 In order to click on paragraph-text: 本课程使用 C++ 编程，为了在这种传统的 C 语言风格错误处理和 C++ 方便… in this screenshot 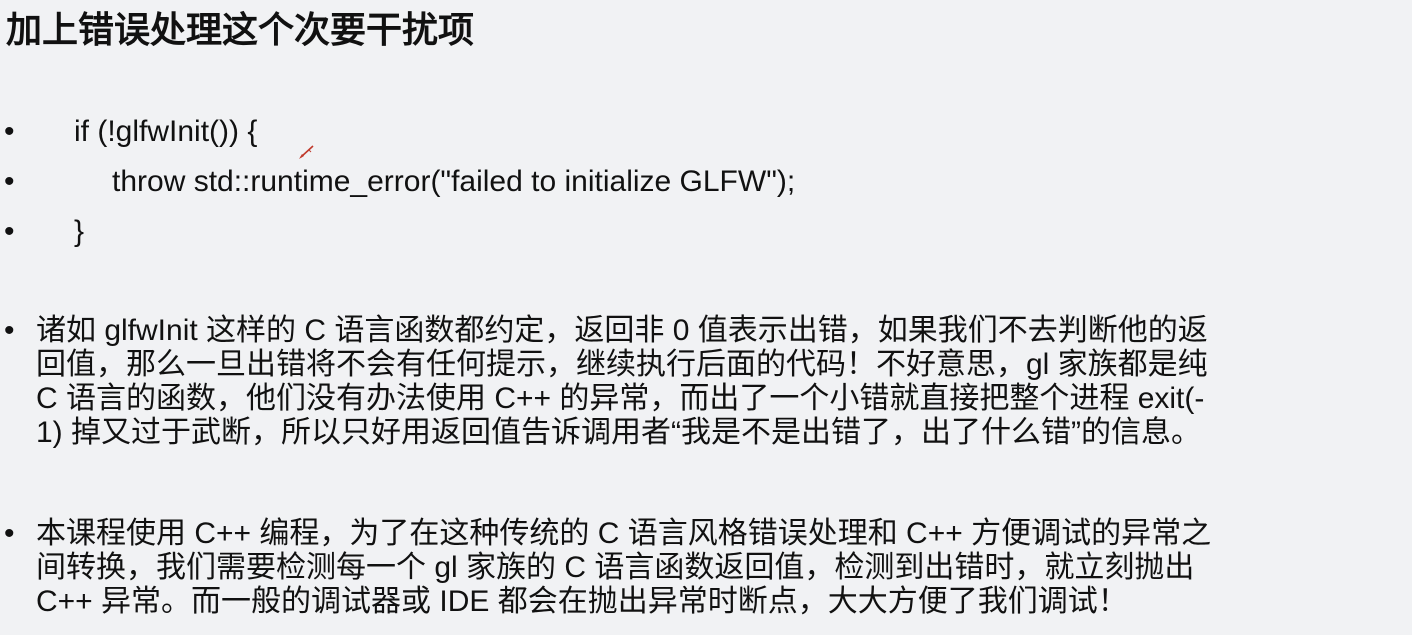, I will do `click(624, 567)`.